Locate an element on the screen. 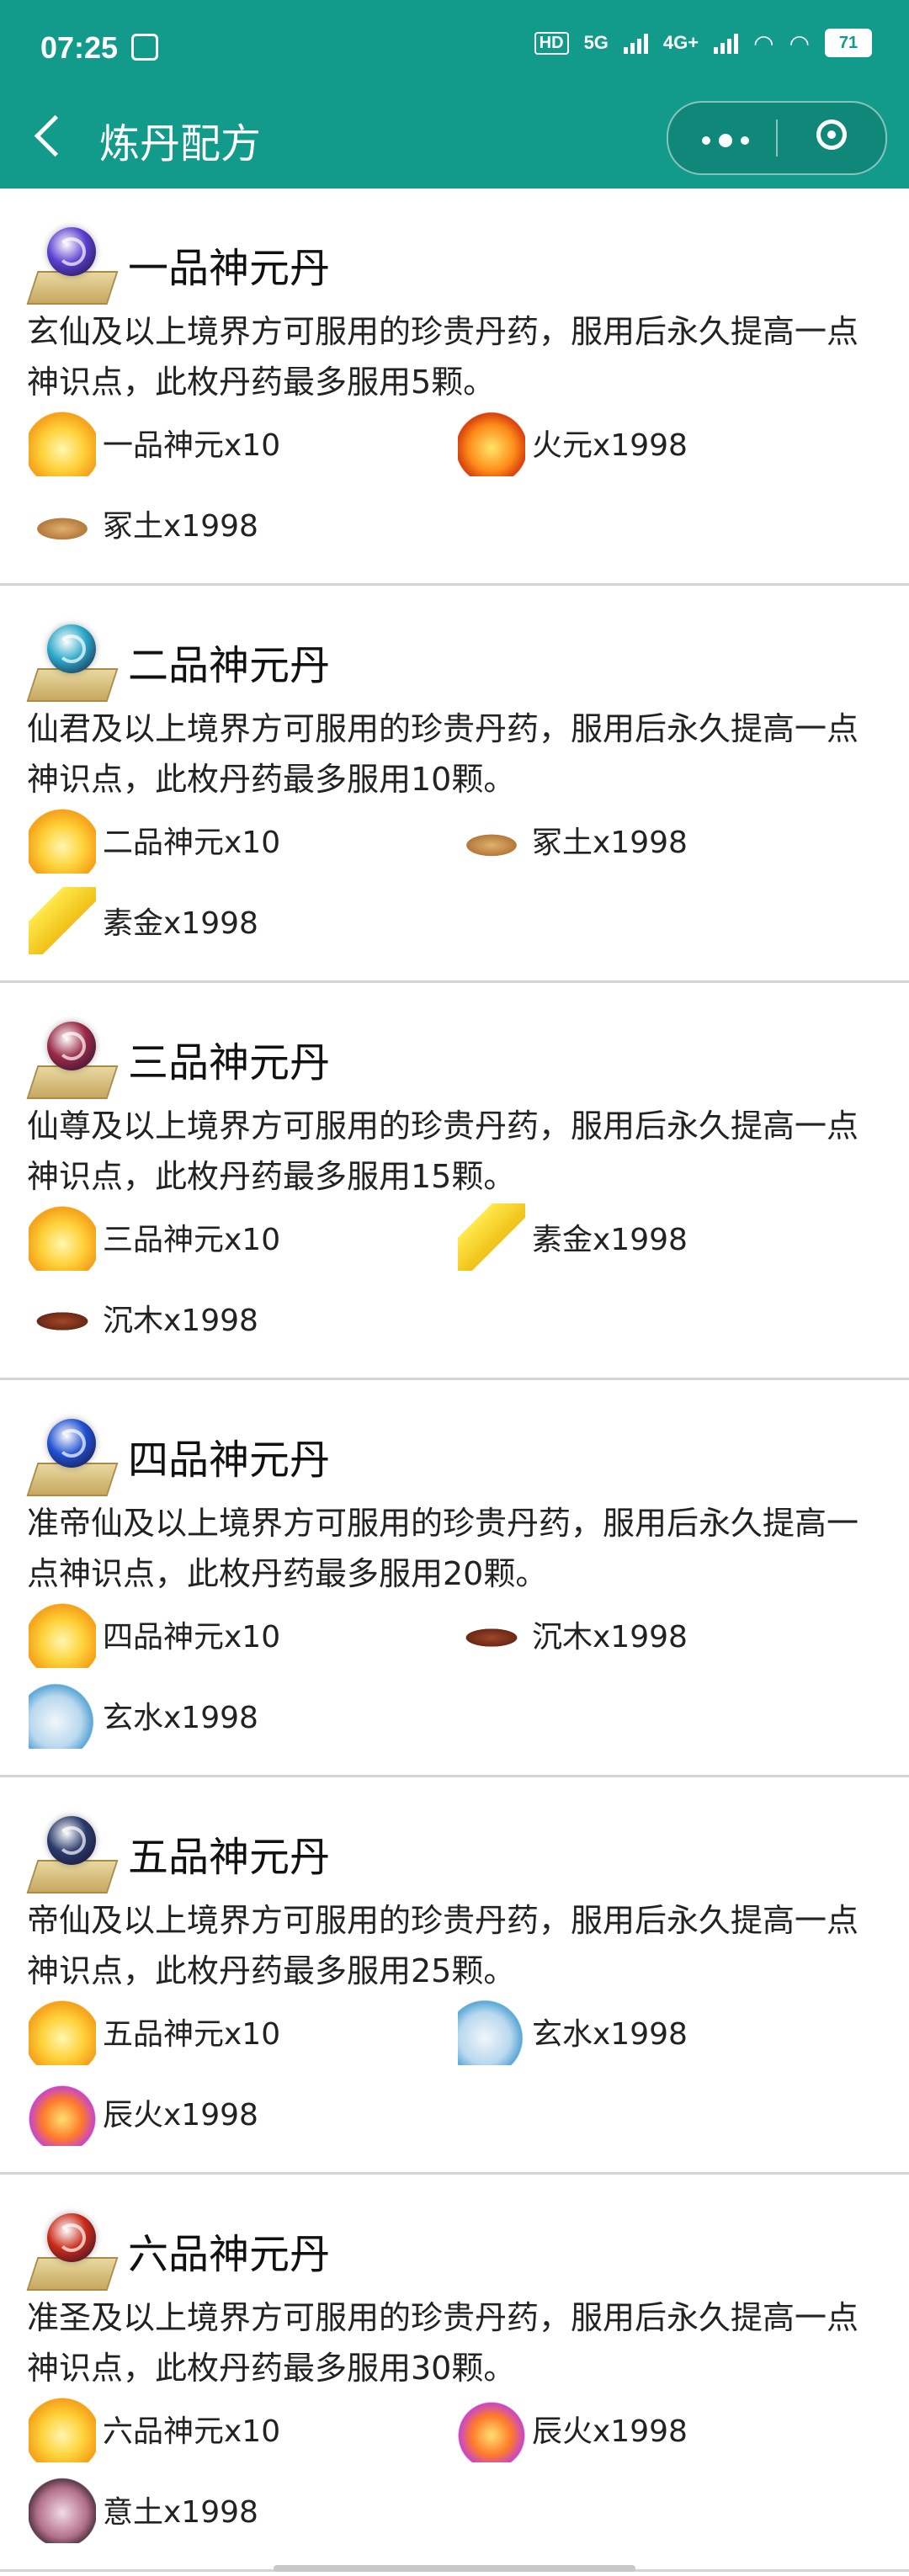 This screenshot has width=909, height=2576. ingredient-item: 五品神元x10 is located at coordinates (154, 2032).